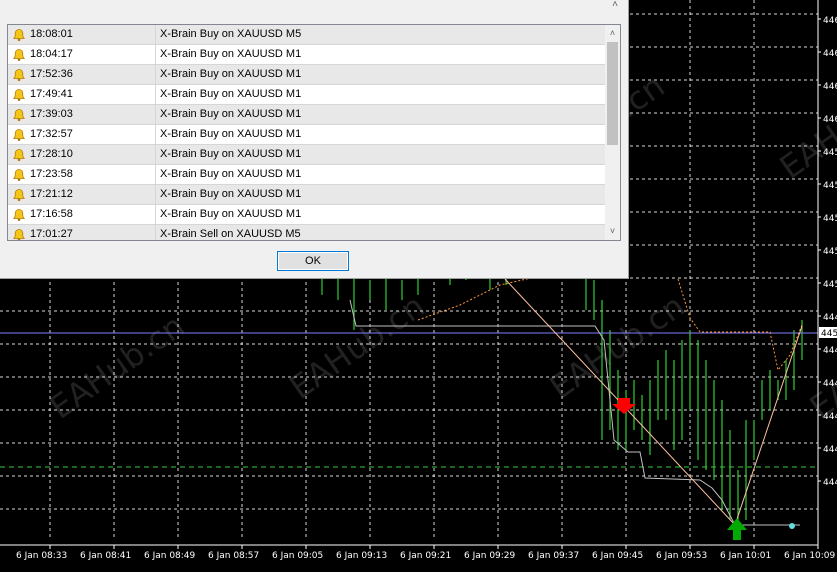 This screenshot has width=837, height=572. I want to click on alert-time: 17:23:58, so click(51, 174).